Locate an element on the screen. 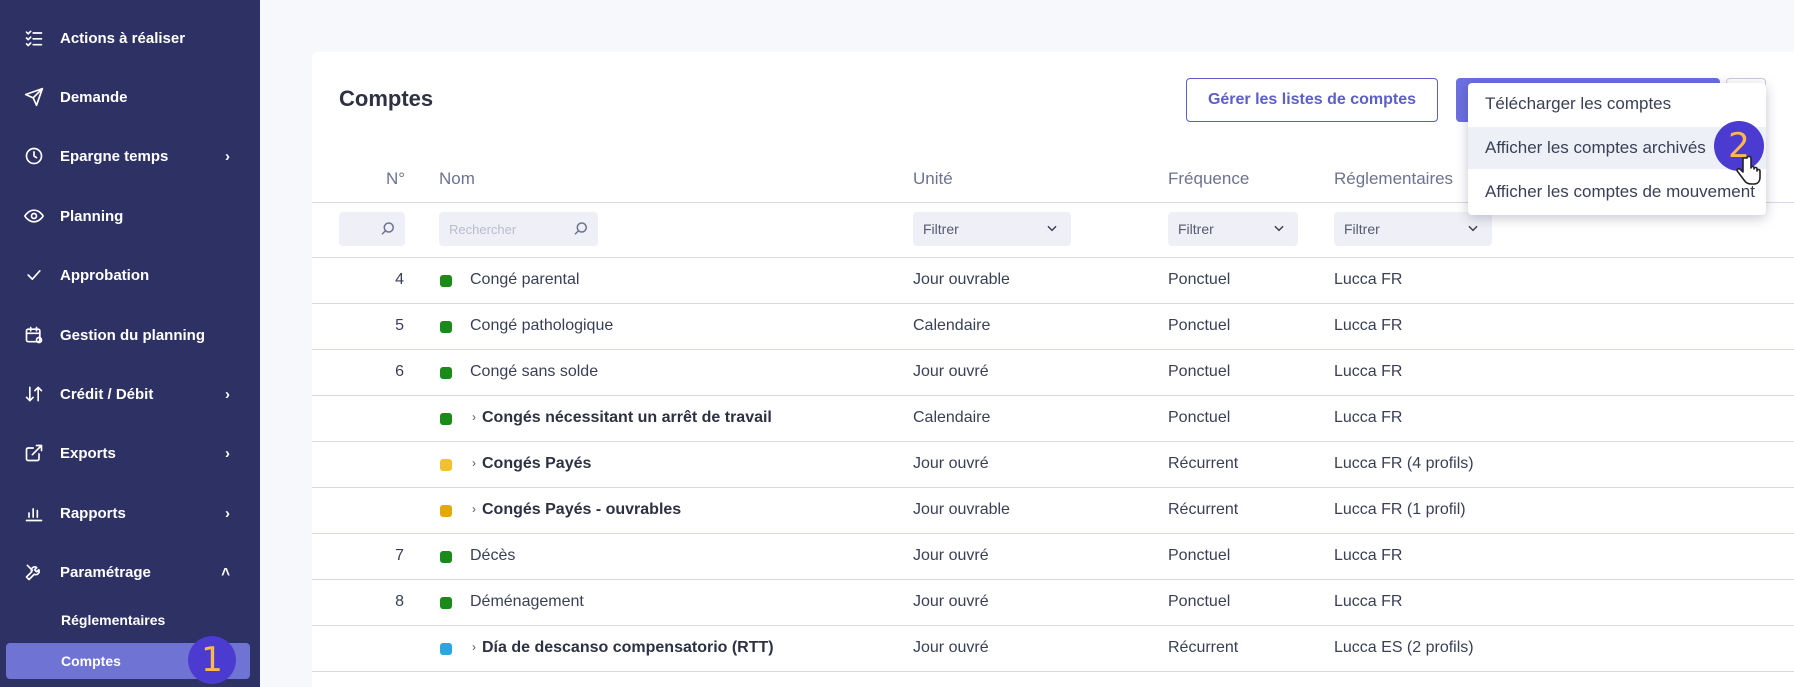 This screenshot has width=1794, height=687. arrows-updown-icon is located at coordinates (34, 394).